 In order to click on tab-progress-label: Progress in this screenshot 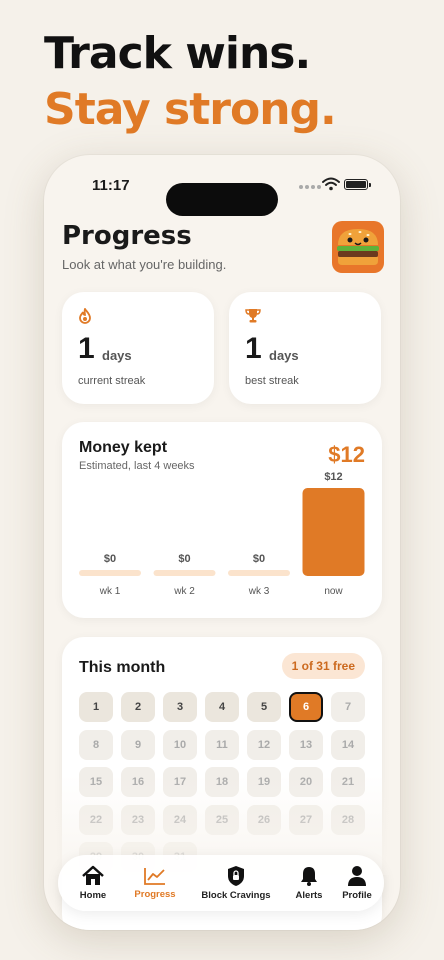, I will do `click(155, 894)`.